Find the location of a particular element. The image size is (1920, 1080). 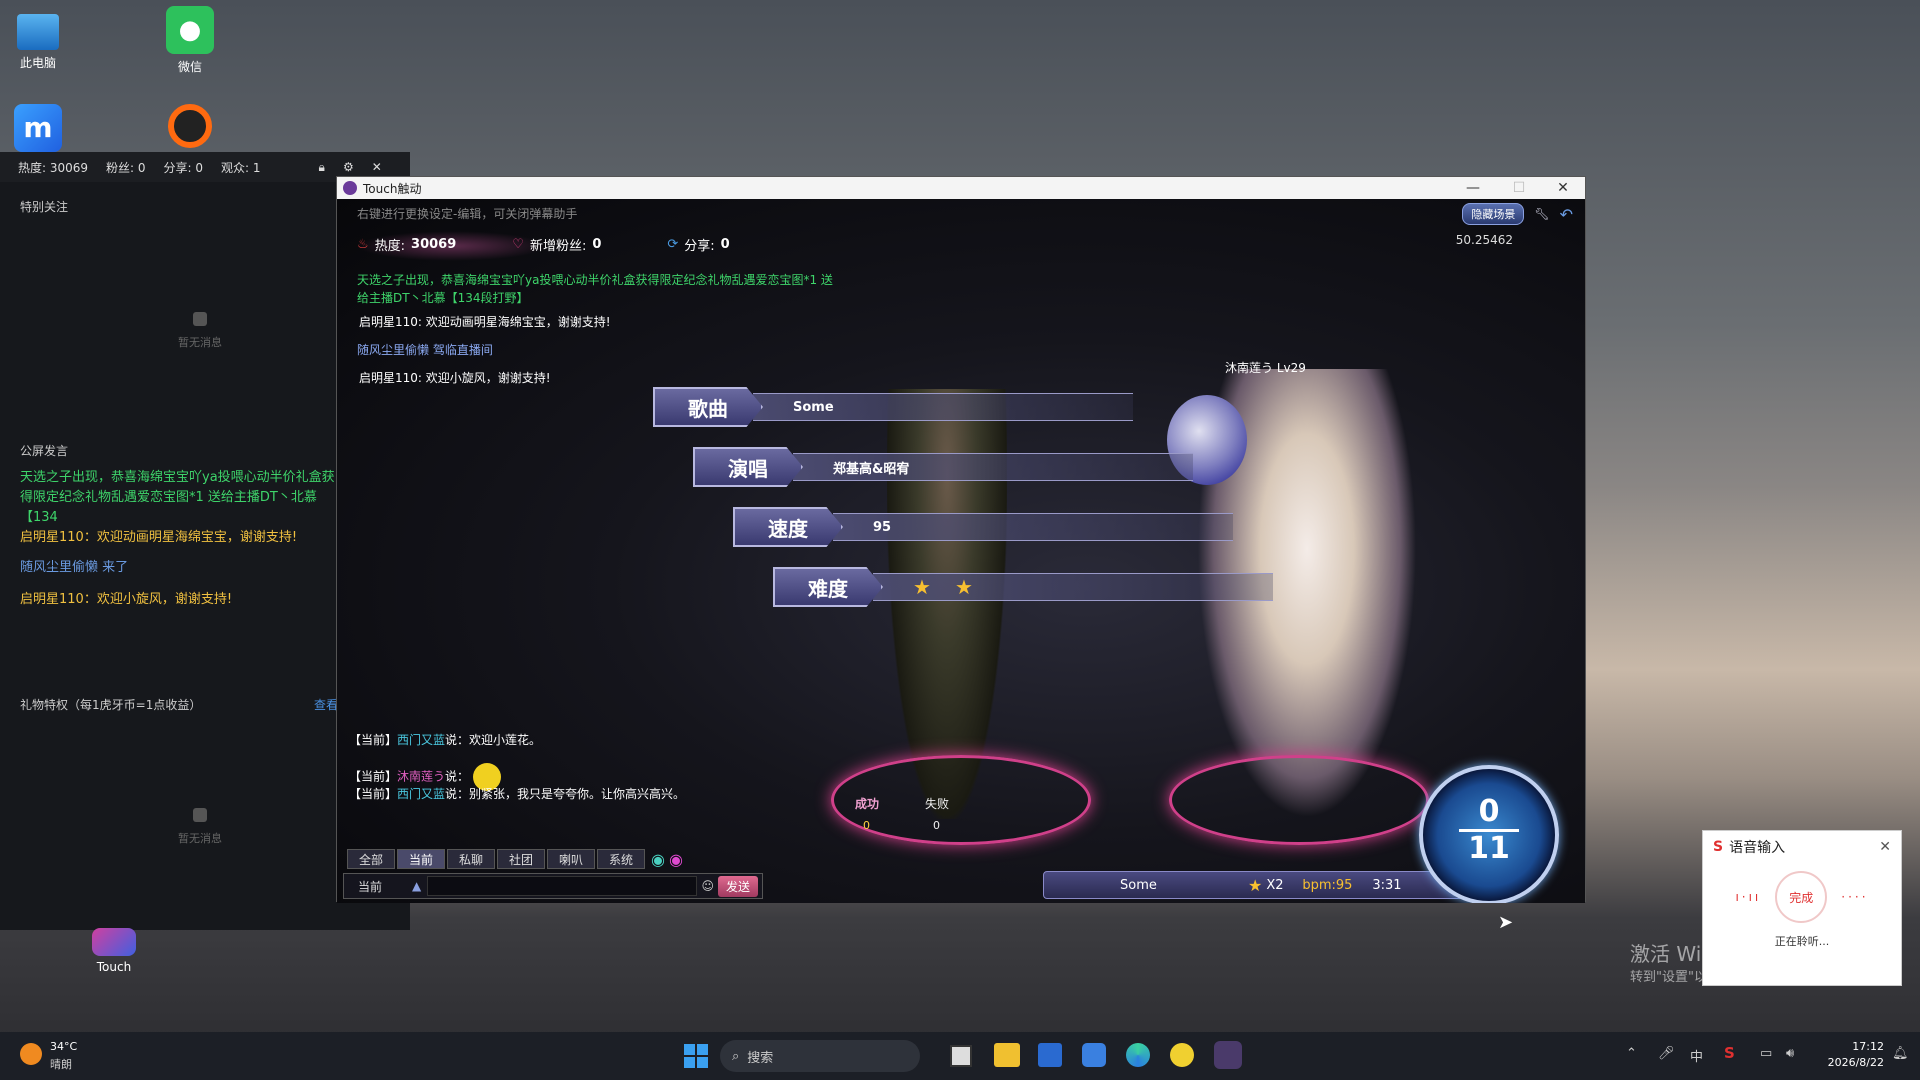

song-status-bar: Some ★ X2 bpm:95 3:31 is located at coordinates (1253, 885).